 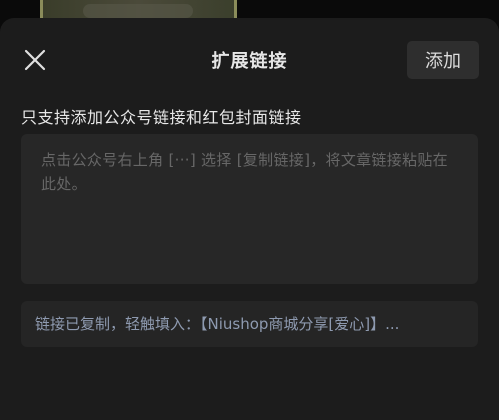 I want to click on background-image-detail, so click(x=138, y=11).